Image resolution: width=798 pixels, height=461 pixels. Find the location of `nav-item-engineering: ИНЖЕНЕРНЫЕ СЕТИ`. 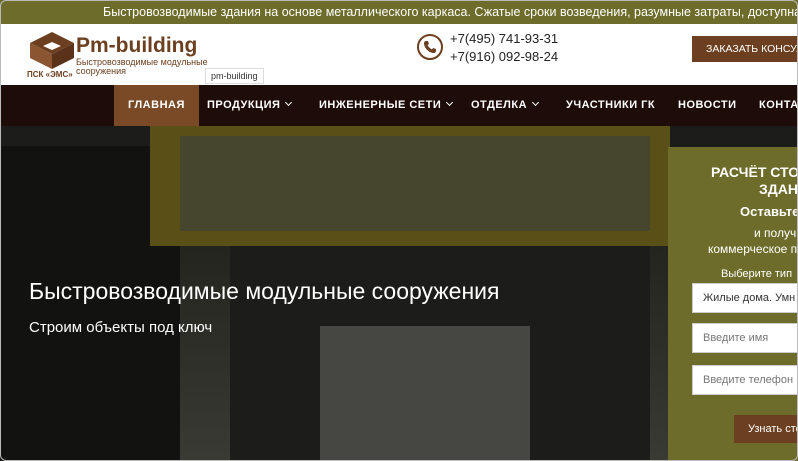

nav-item-engineering: ИНЖЕНЕРНЫЕ СЕТИ is located at coordinates (386, 105).